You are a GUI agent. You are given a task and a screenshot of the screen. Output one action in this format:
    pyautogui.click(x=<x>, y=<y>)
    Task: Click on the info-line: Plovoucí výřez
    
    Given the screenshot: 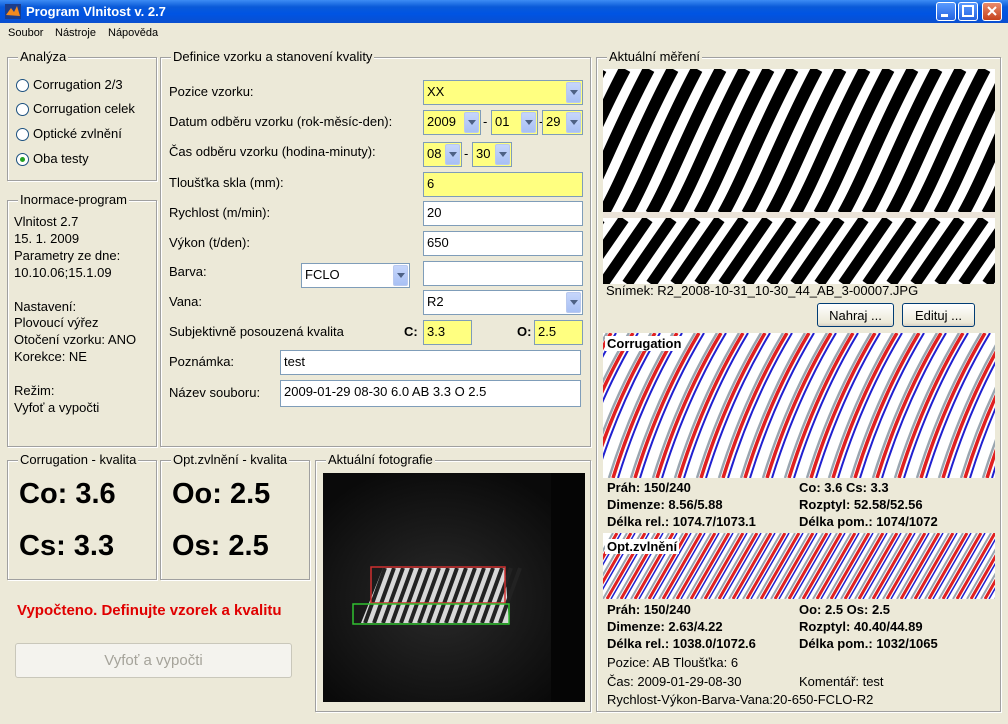 What is the action you would take?
    pyautogui.click(x=56, y=323)
    